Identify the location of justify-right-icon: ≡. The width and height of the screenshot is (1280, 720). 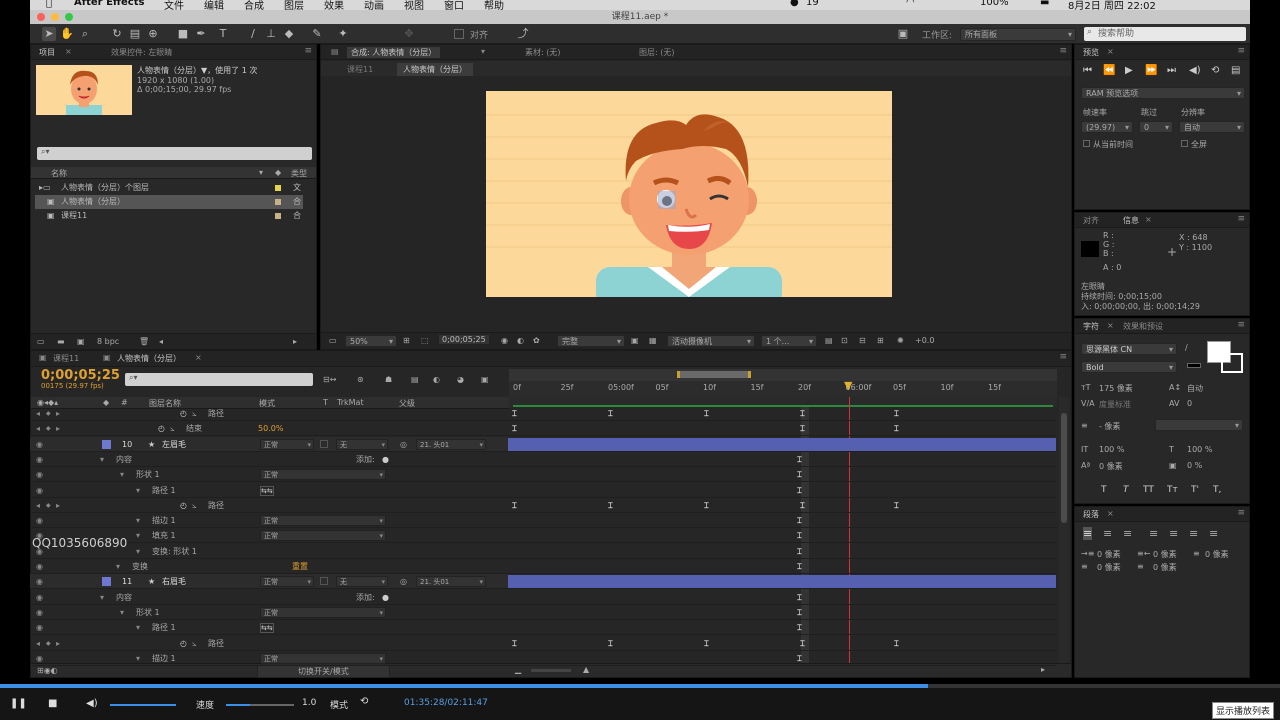
(1193, 533).